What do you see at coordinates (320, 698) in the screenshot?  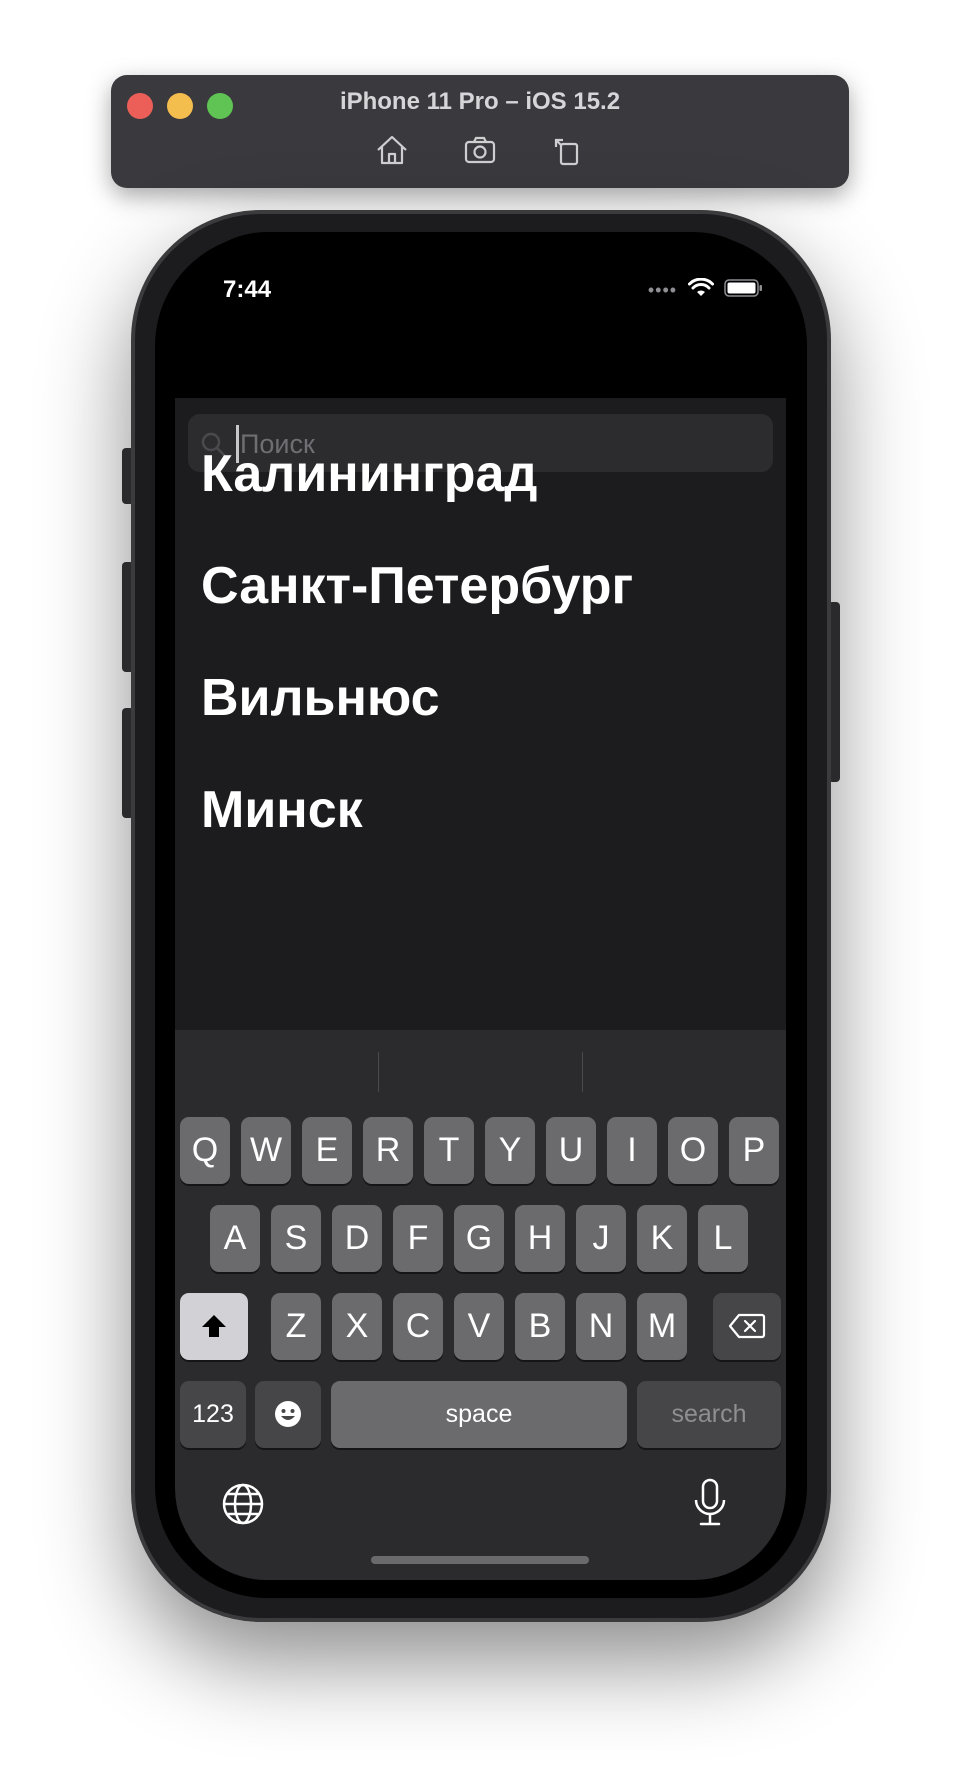 I see `city-item-vilnius: Вильнюс` at bounding box center [320, 698].